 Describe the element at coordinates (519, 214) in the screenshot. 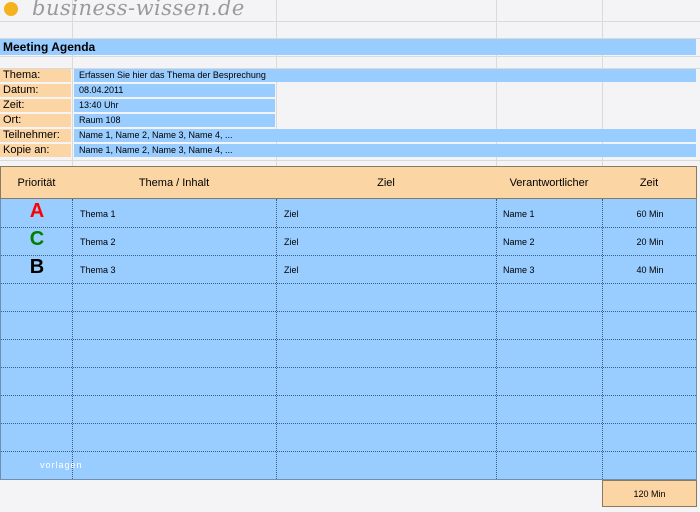

I see `owner-cell: Name 1` at that location.